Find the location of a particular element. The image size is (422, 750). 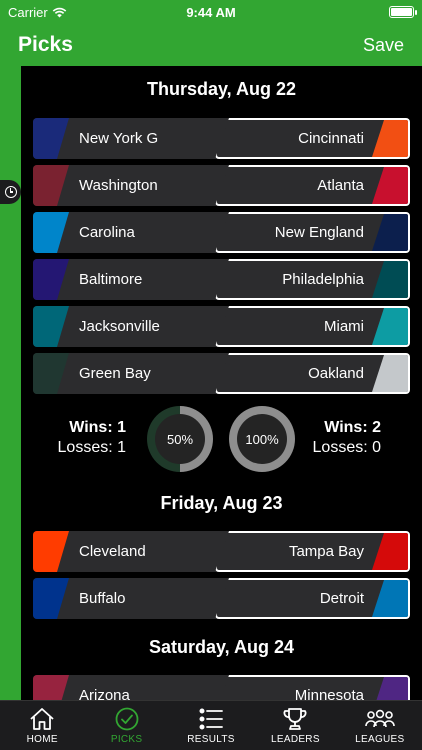

game-row: Green Bay Oakland is located at coordinates (221, 373).